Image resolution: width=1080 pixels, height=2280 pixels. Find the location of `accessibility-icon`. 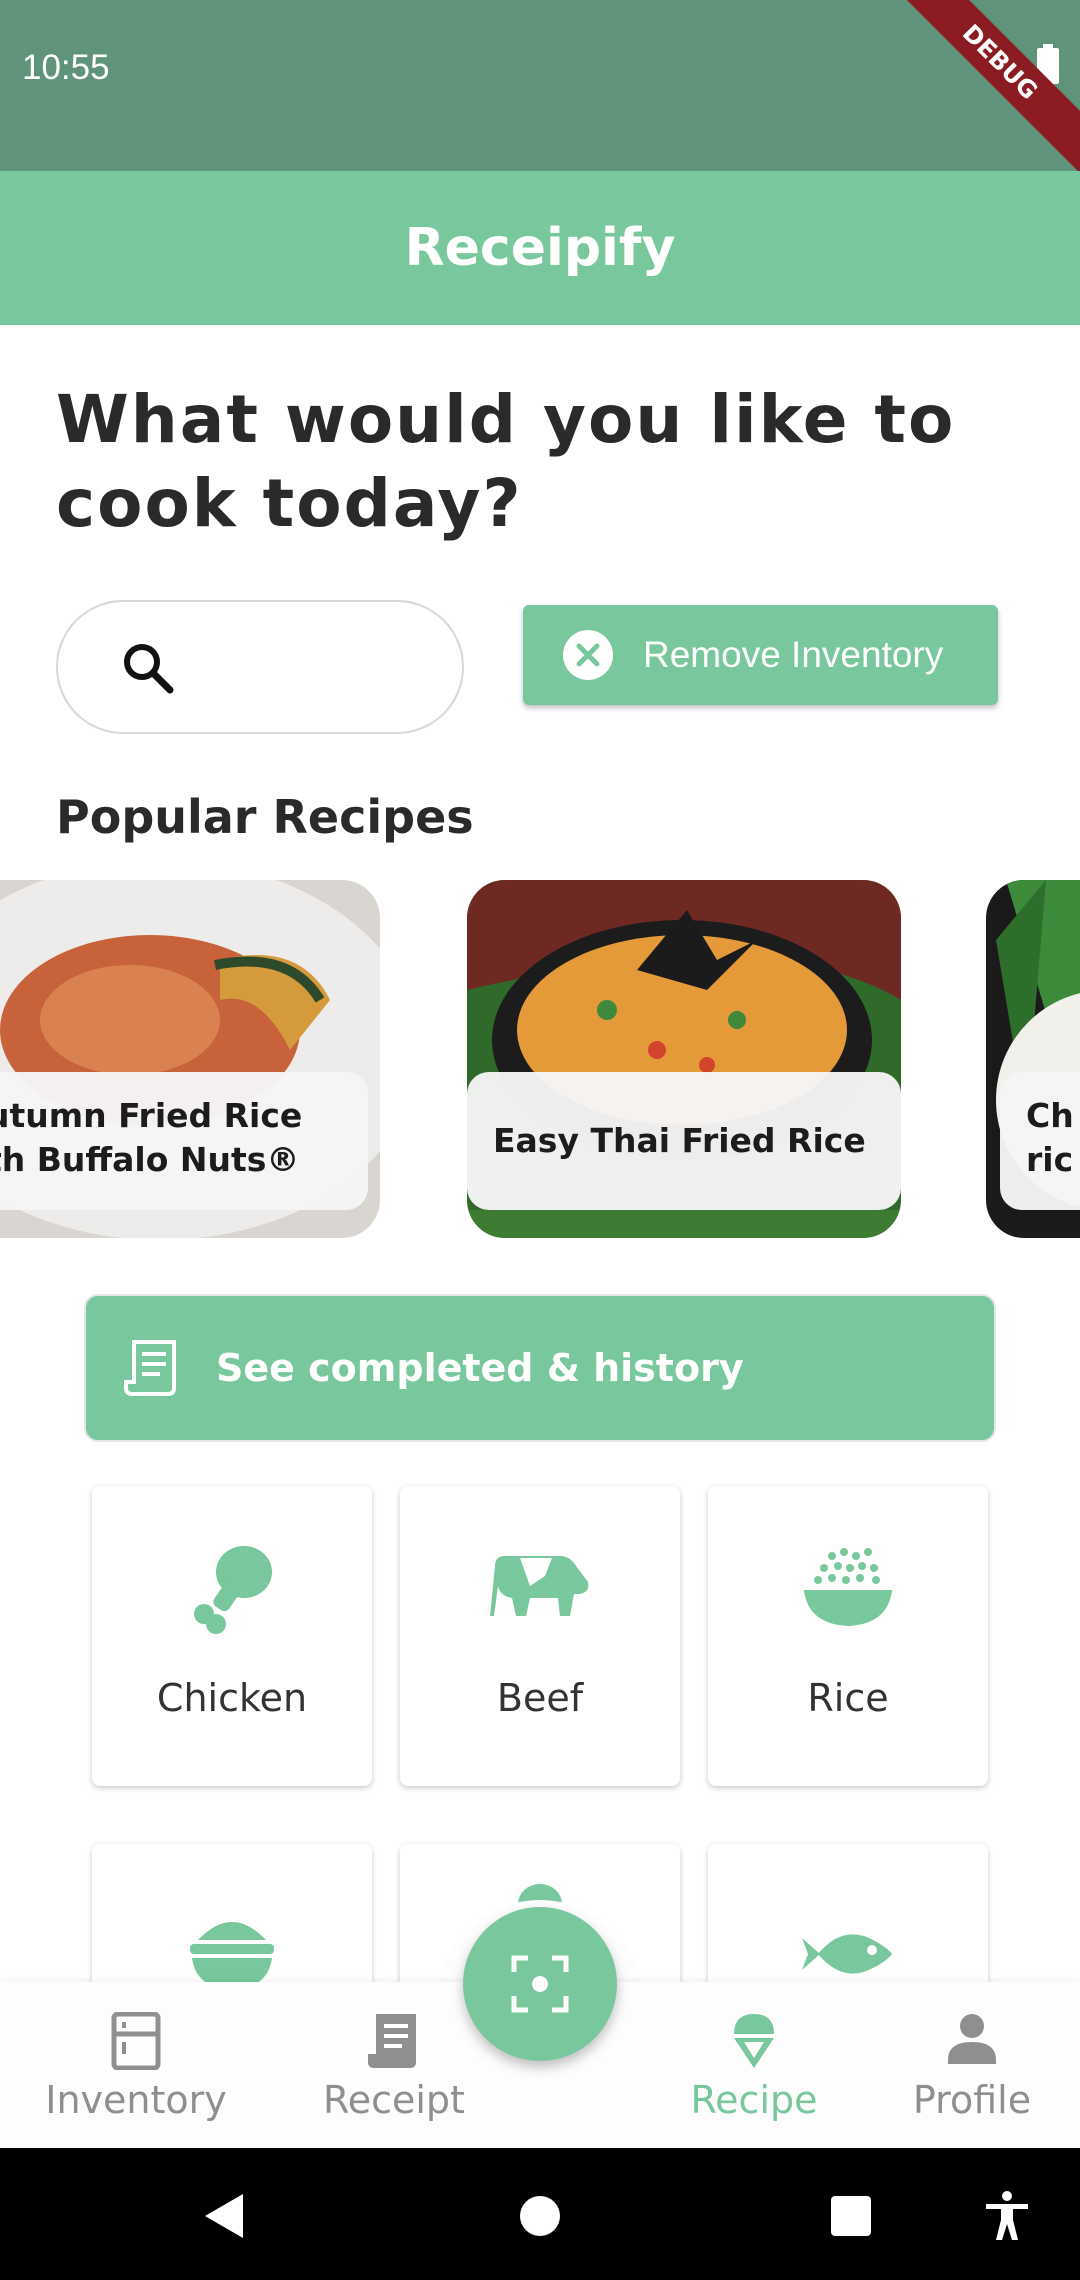

accessibility-icon is located at coordinates (1007, 2216).